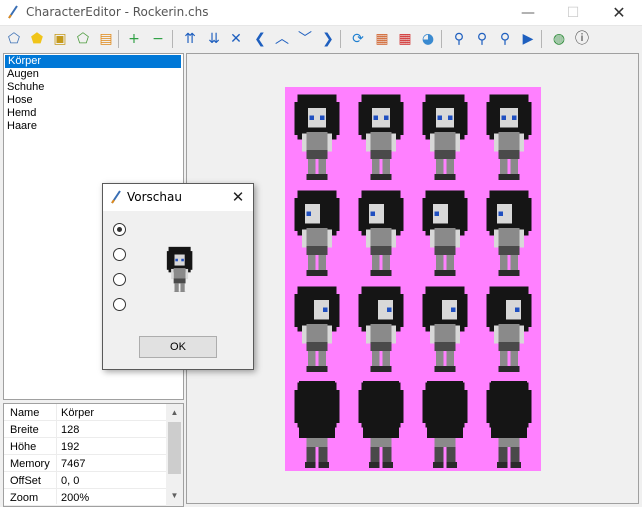 The width and height of the screenshot is (642, 507). I want to click on preview-option-3-radio, so click(119, 279).